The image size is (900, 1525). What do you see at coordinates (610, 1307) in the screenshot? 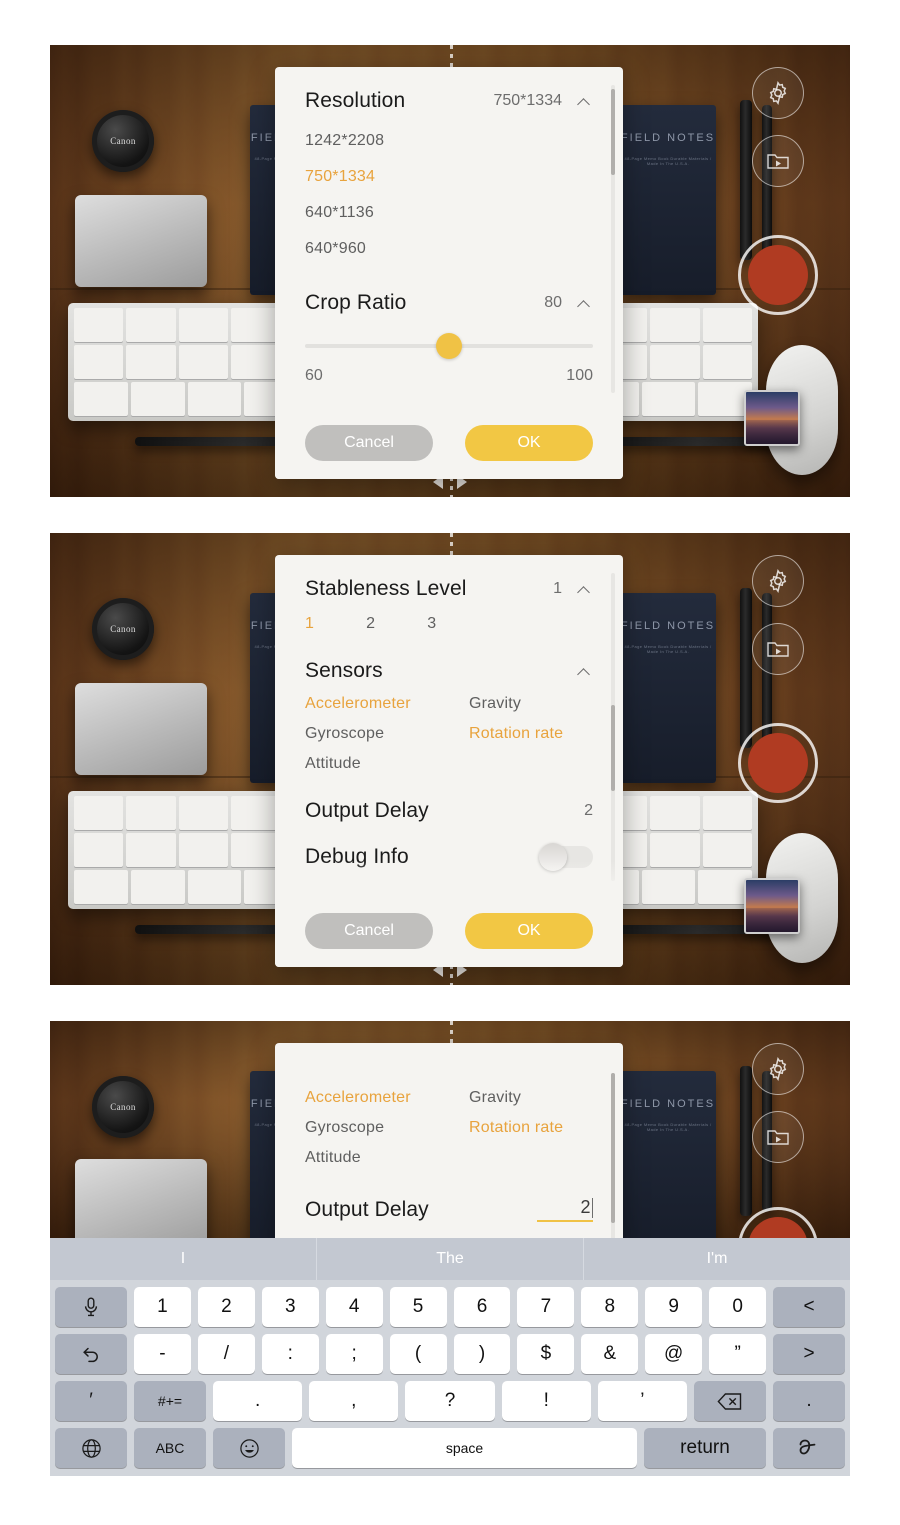
I see `key-8: 8` at bounding box center [610, 1307].